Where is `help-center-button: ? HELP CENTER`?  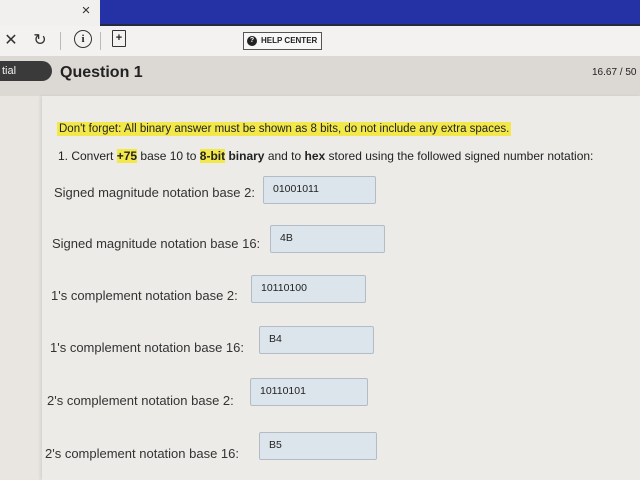 help-center-button: ? HELP CENTER is located at coordinates (283, 41).